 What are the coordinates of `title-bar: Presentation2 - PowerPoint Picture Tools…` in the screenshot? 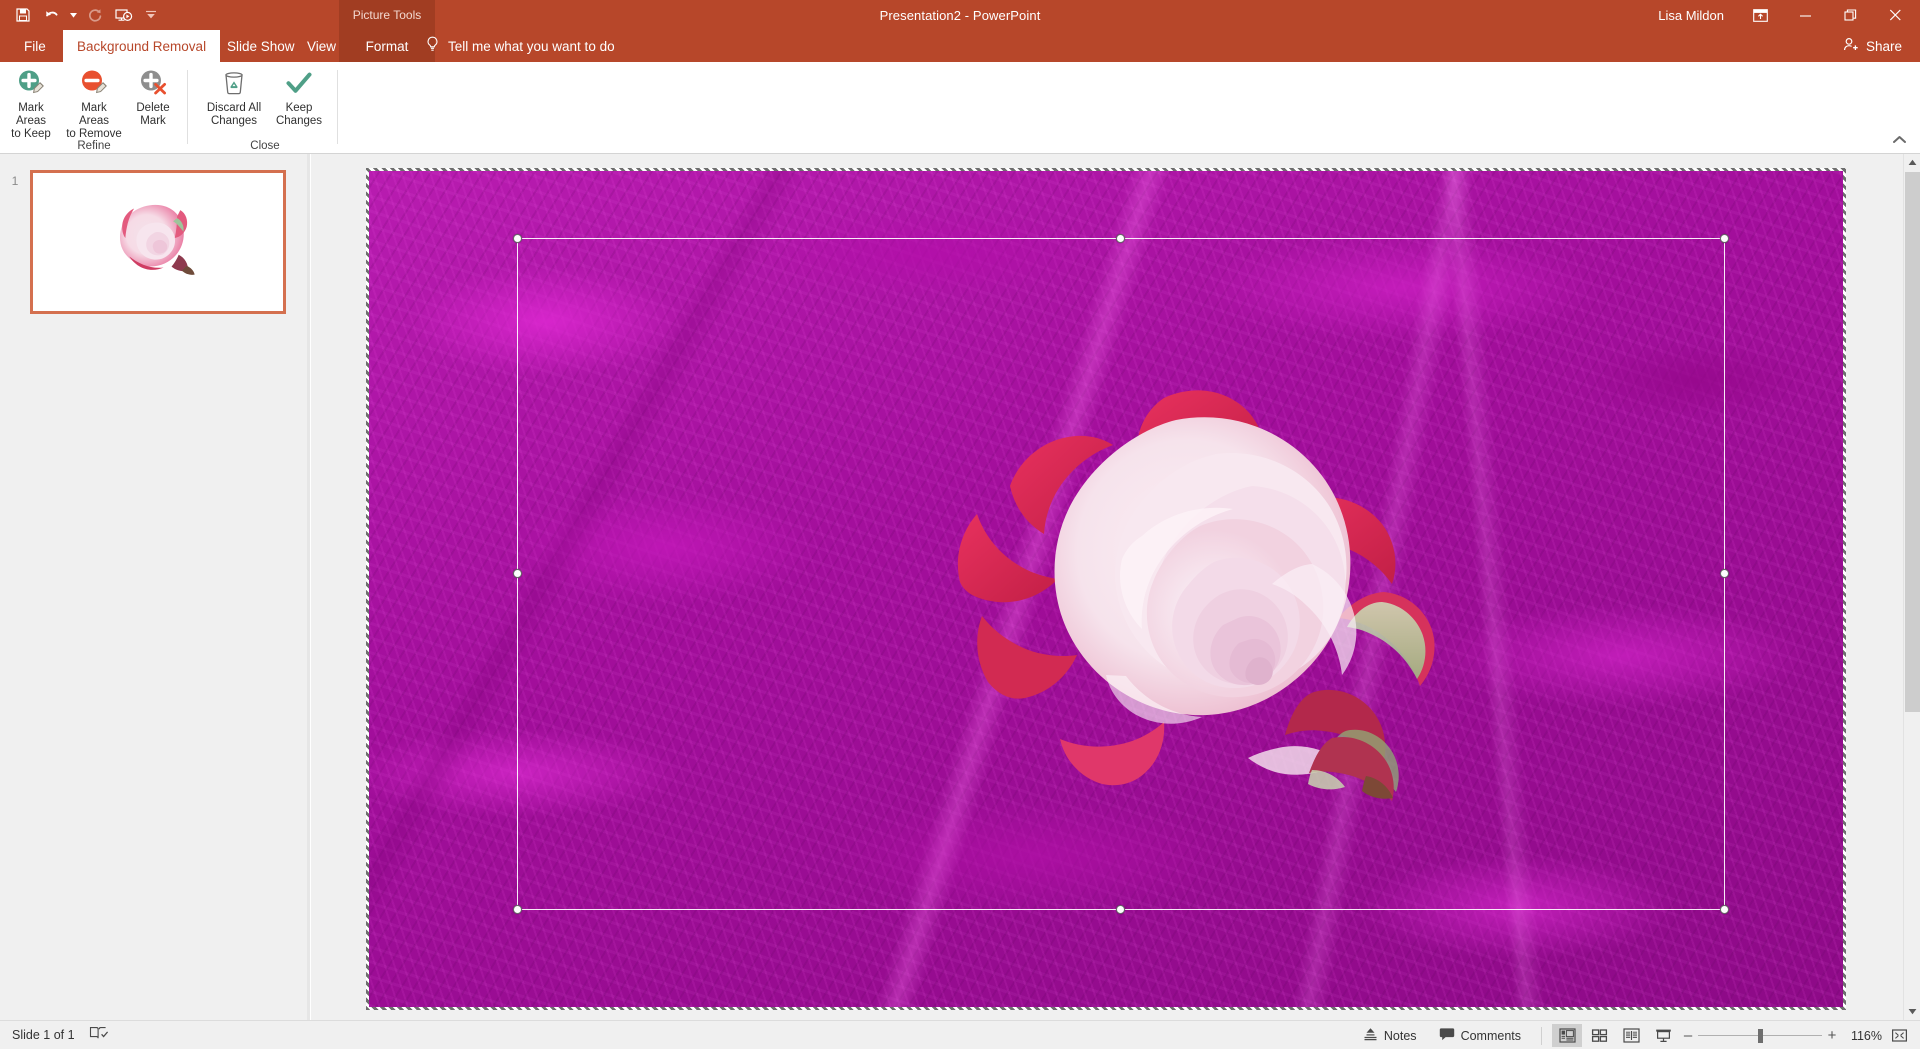 It's located at (960, 15).